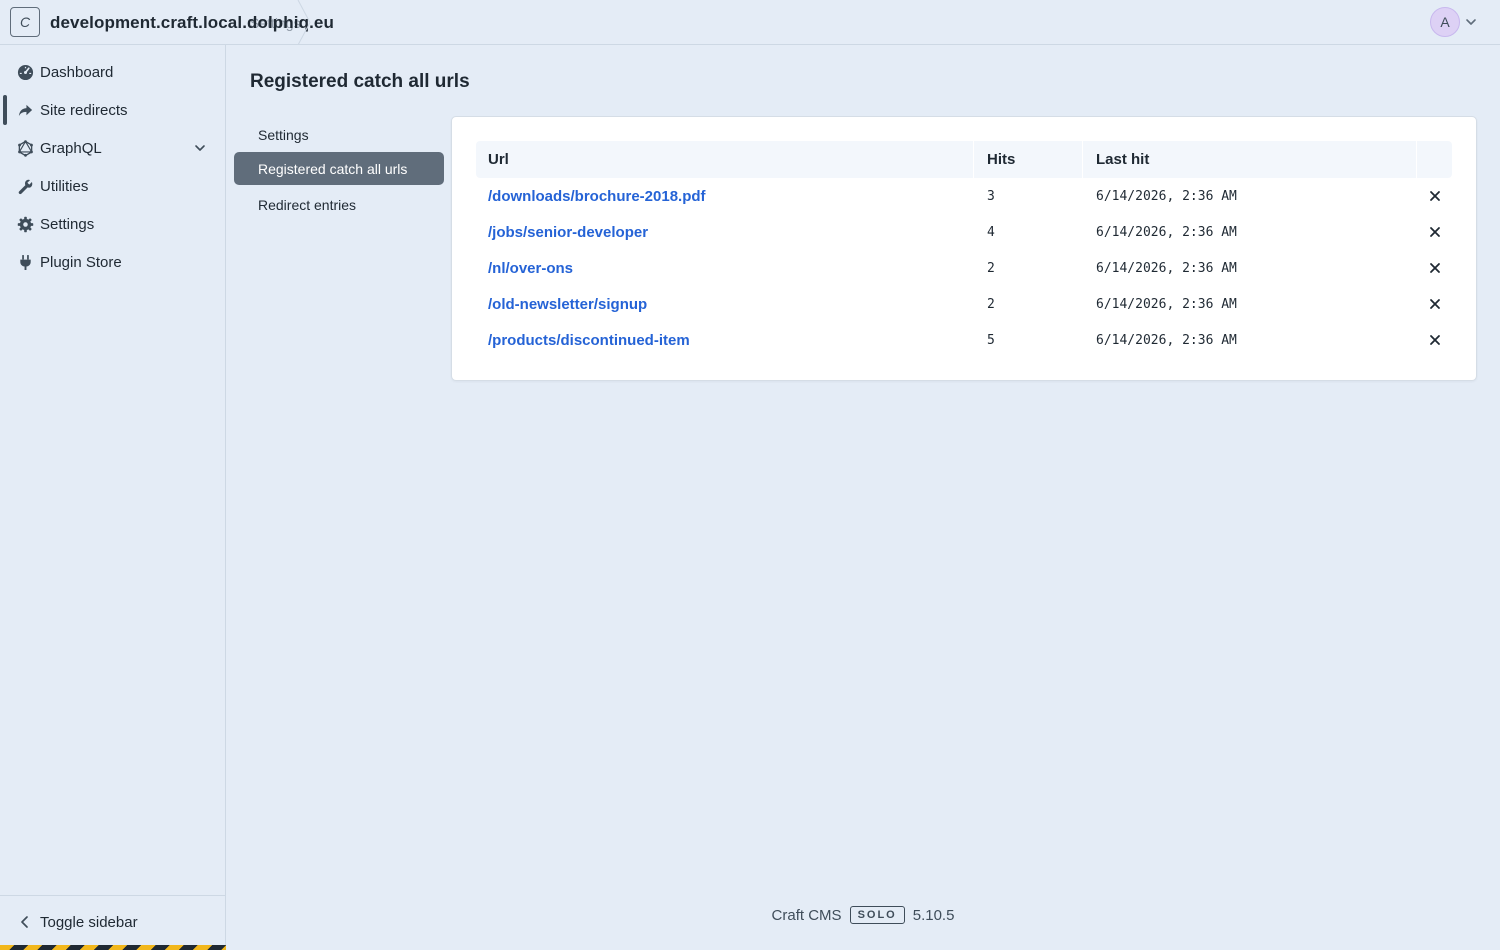 The height and width of the screenshot is (950, 1500). I want to click on sidebar-item-label: Plugin Store, so click(81, 262).